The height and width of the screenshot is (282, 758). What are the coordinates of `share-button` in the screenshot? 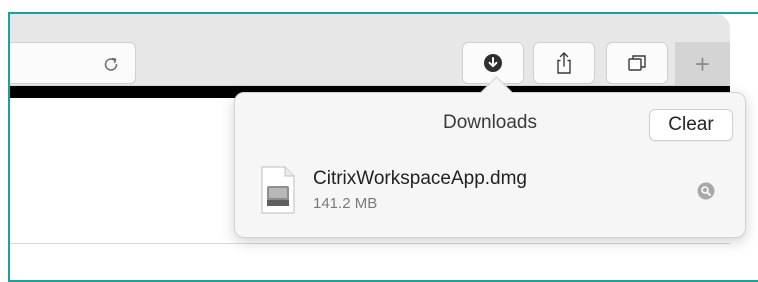 It's located at (564, 63).